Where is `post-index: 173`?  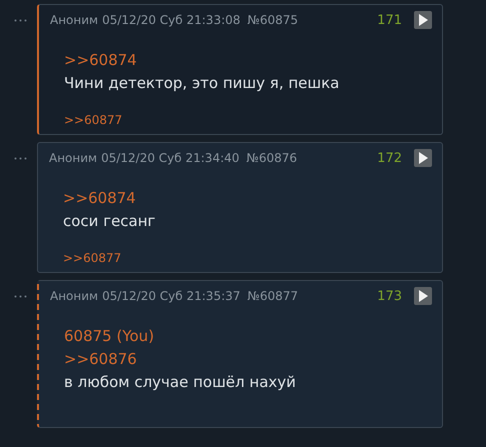
post-index: 173 is located at coordinates (389, 296).